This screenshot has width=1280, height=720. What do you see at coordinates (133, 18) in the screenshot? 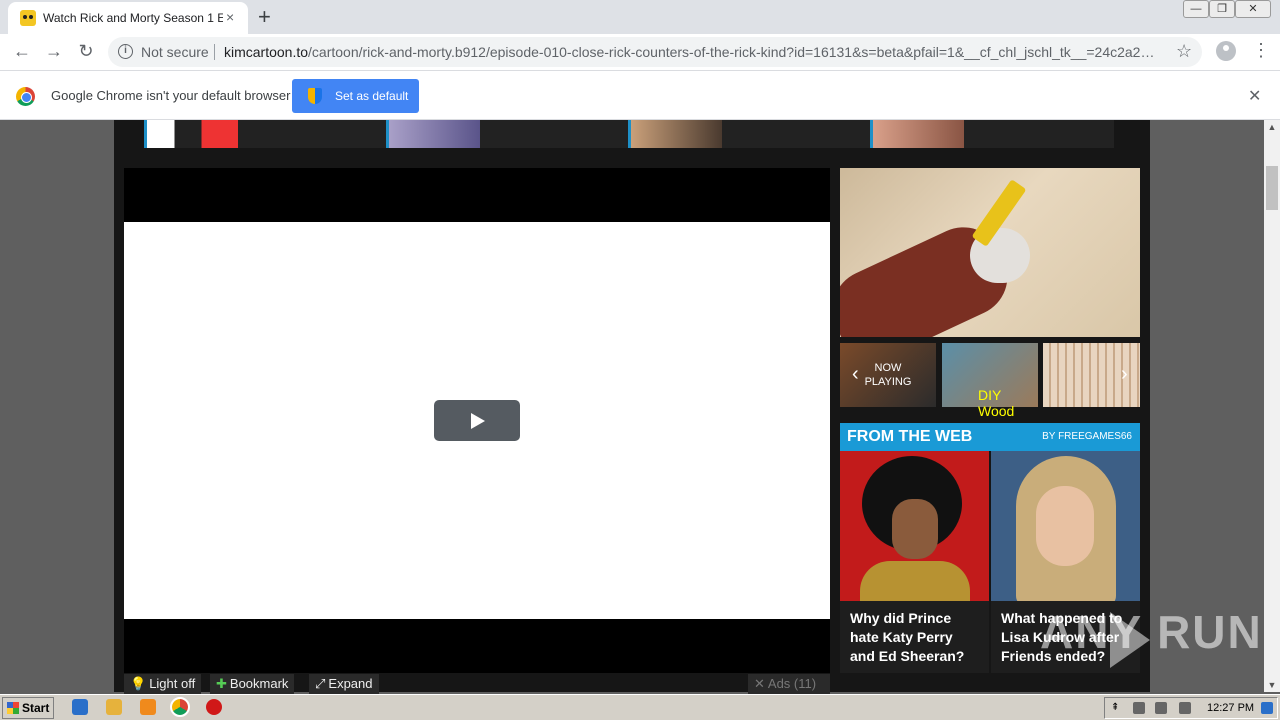
I see `tab-title: Watch Rick and Morty Season 1 Episode 10` at bounding box center [133, 18].